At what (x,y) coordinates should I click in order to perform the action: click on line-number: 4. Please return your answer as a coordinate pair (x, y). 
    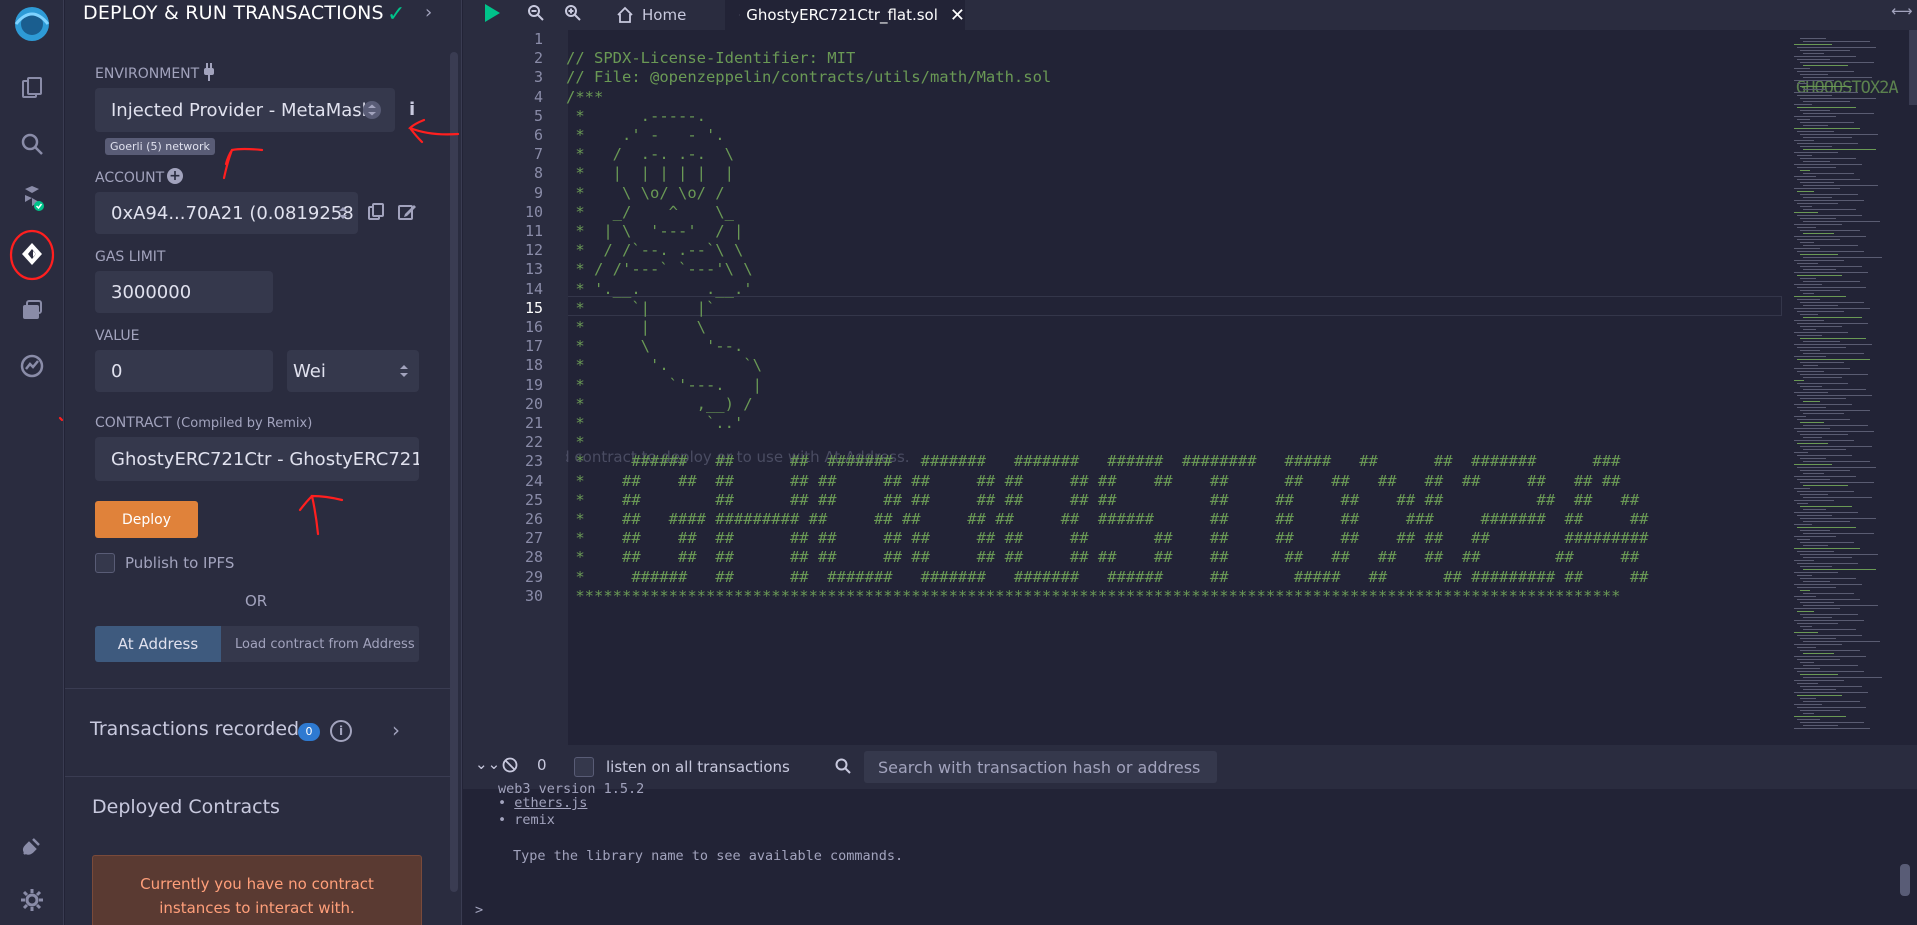
    Looking at the image, I should click on (538, 96).